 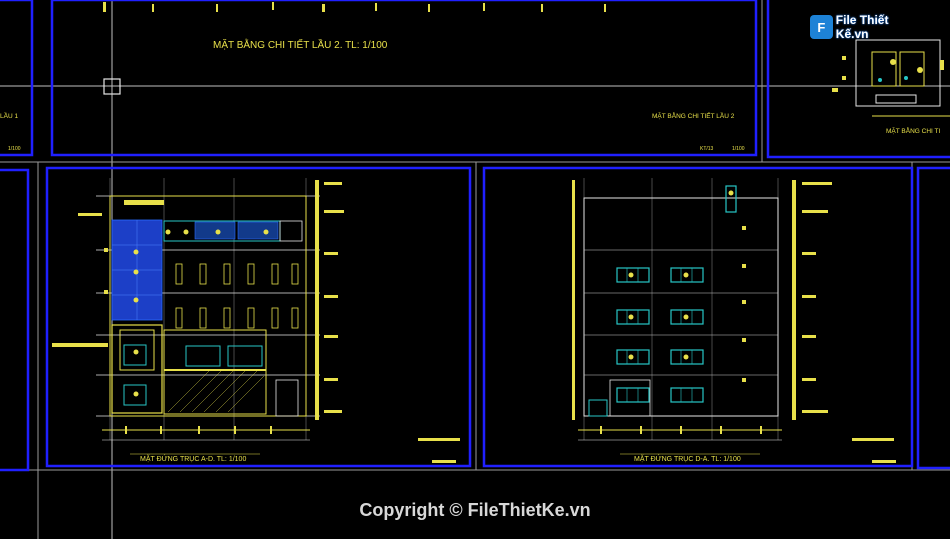 What do you see at coordinates (738, 149) in the screenshot?
I see `top-plan-scale: 1/100` at bounding box center [738, 149].